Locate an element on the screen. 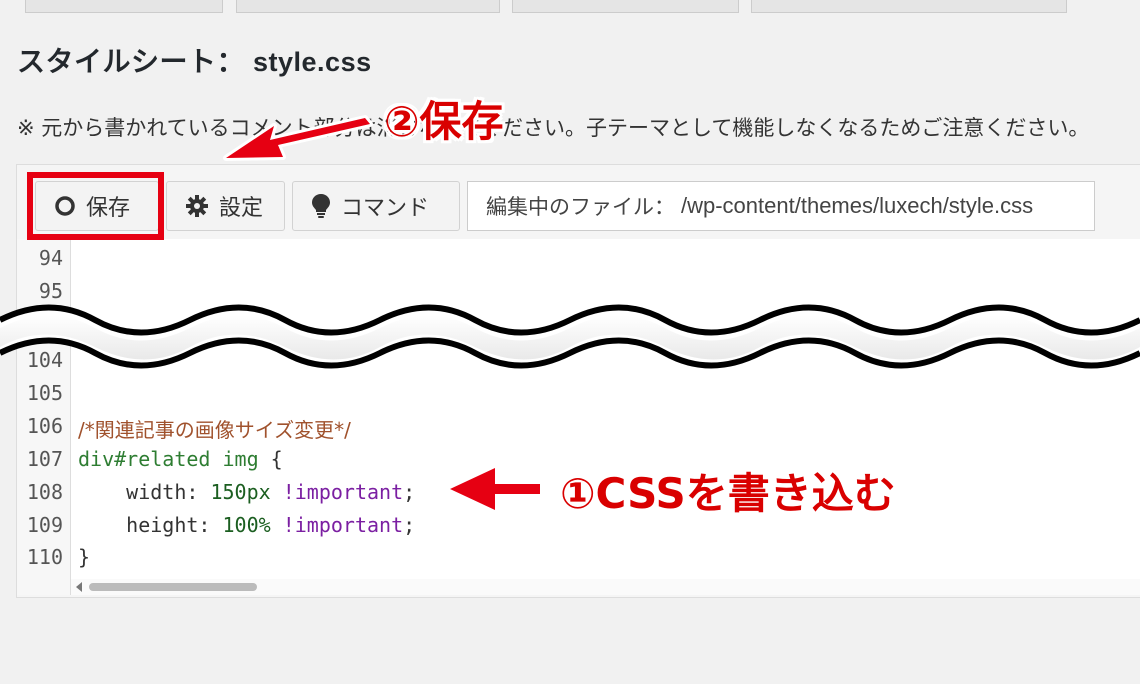 The height and width of the screenshot is (684, 1140). arrow-to-code is located at coordinates (495, 489).